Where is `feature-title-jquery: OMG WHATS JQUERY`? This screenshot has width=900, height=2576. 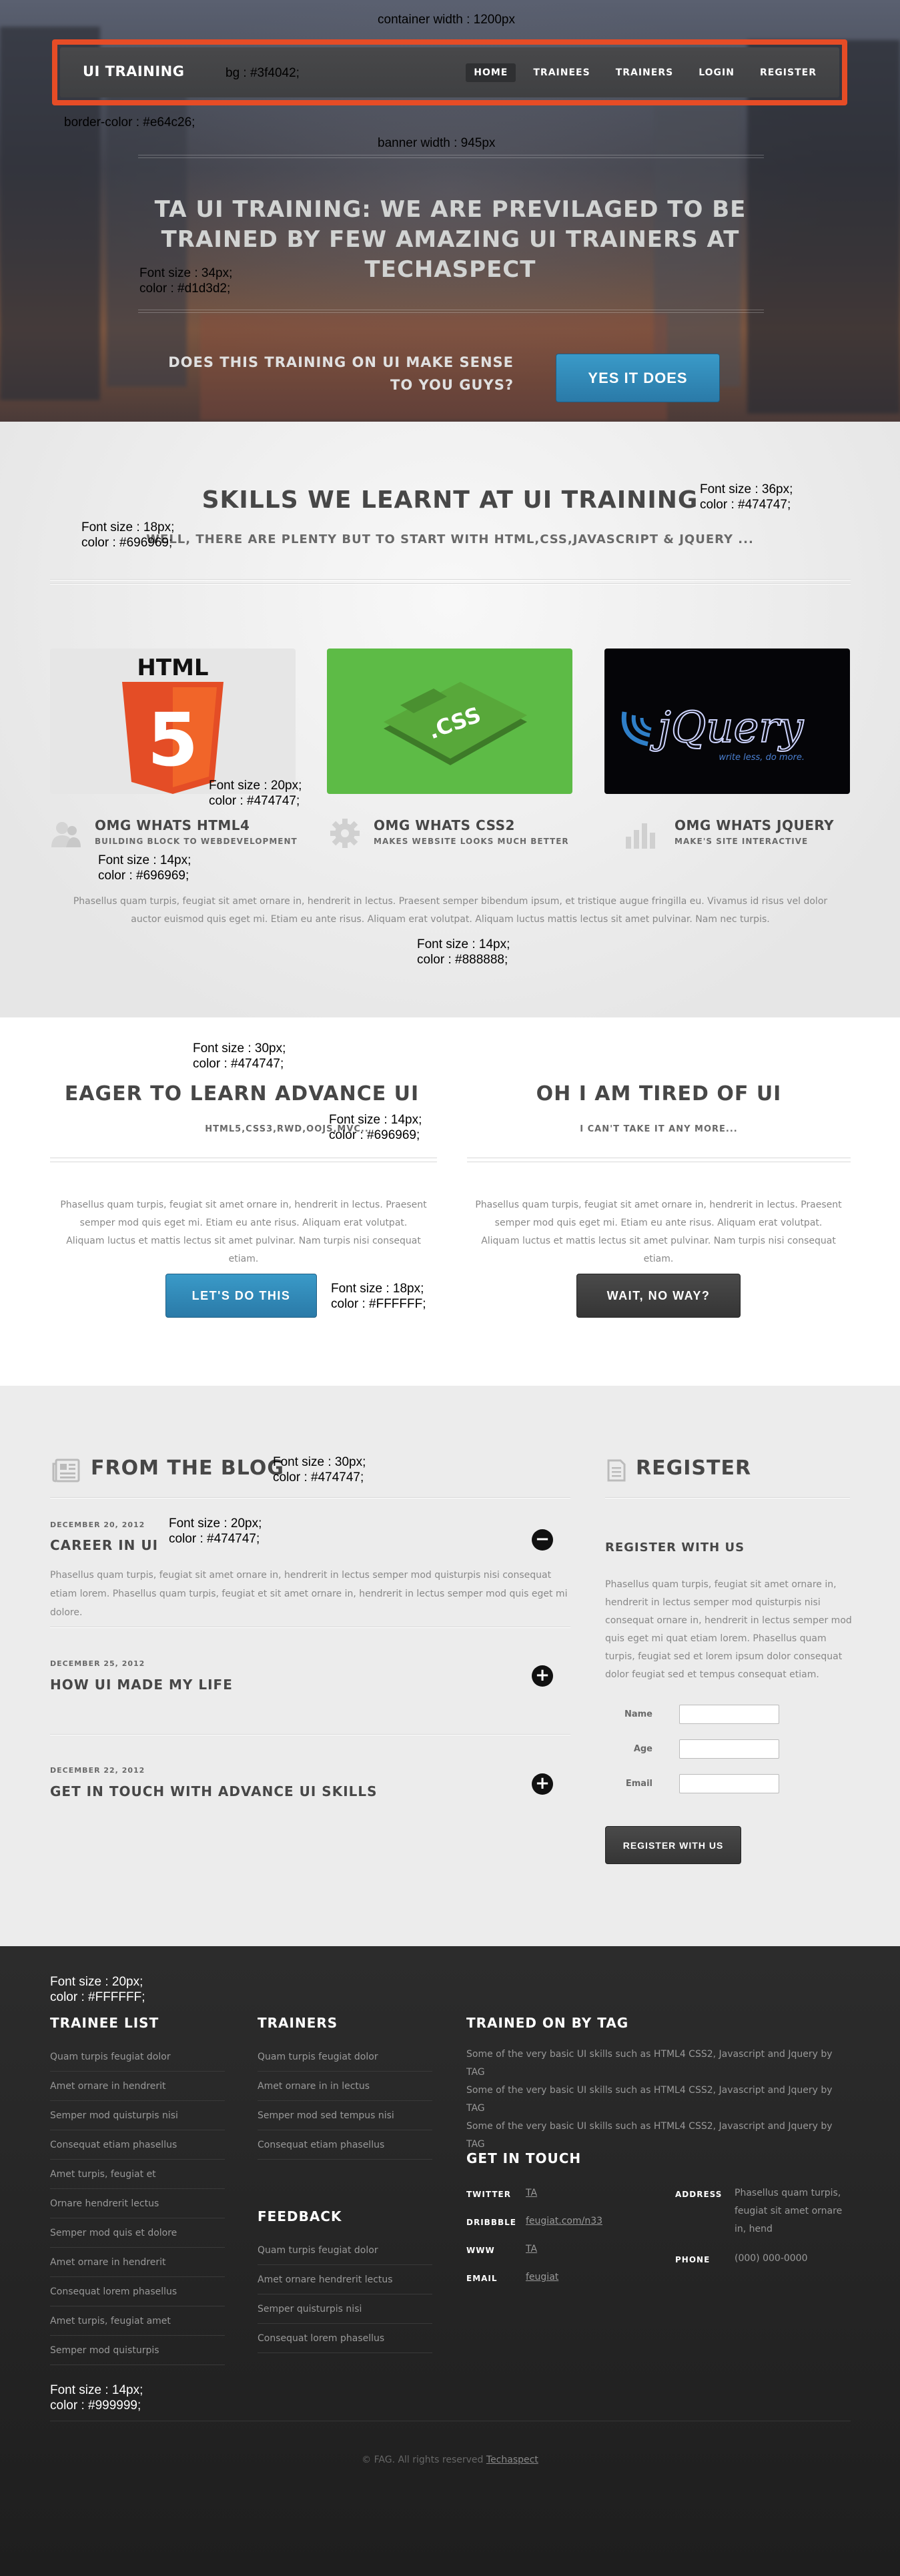 feature-title-jquery: OMG WHATS JQUERY is located at coordinates (754, 825).